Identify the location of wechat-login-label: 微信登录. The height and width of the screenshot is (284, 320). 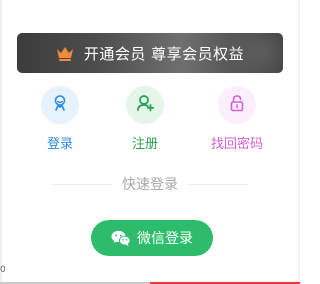
(165, 239).